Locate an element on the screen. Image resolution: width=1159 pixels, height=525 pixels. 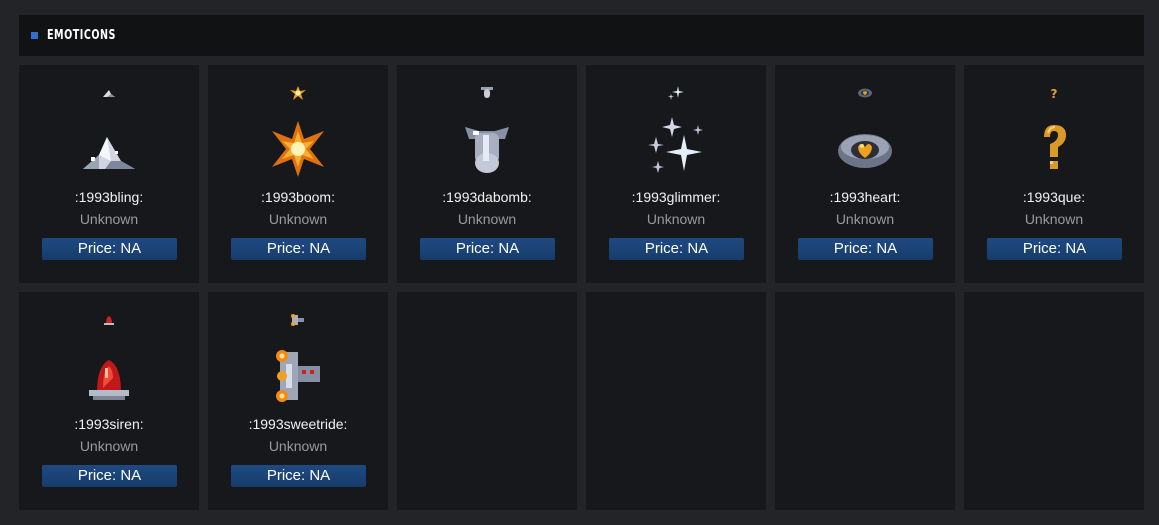
emoticon-card: :1993heart: Unknown Price: NA is located at coordinates (865, 174).